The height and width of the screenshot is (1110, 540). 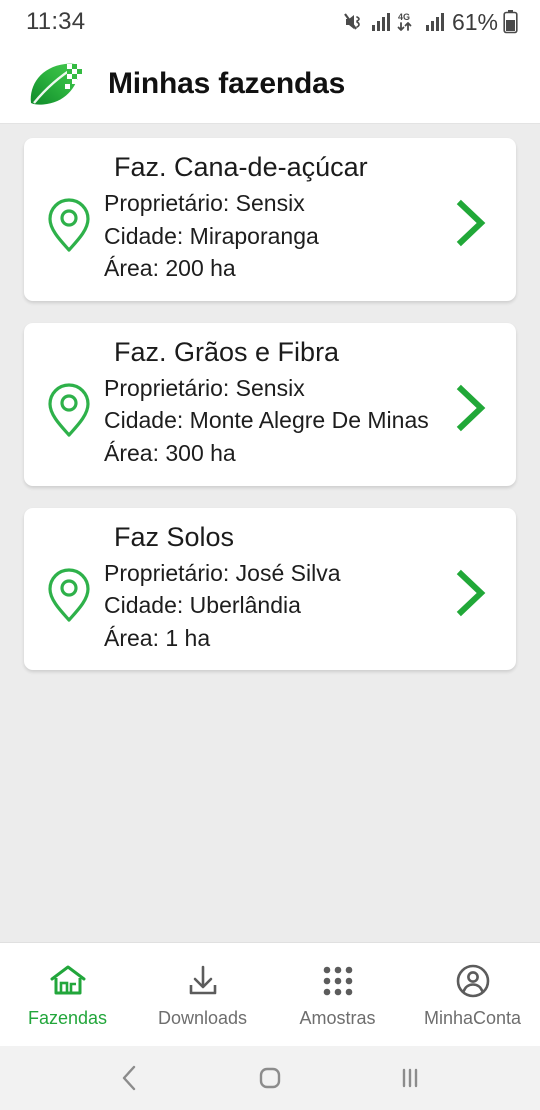 What do you see at coordinates (266, 420) in the screenshot?
I see `farm-city: Cidade: Monte Alegre De Minas` at bounding box center [266, 420].